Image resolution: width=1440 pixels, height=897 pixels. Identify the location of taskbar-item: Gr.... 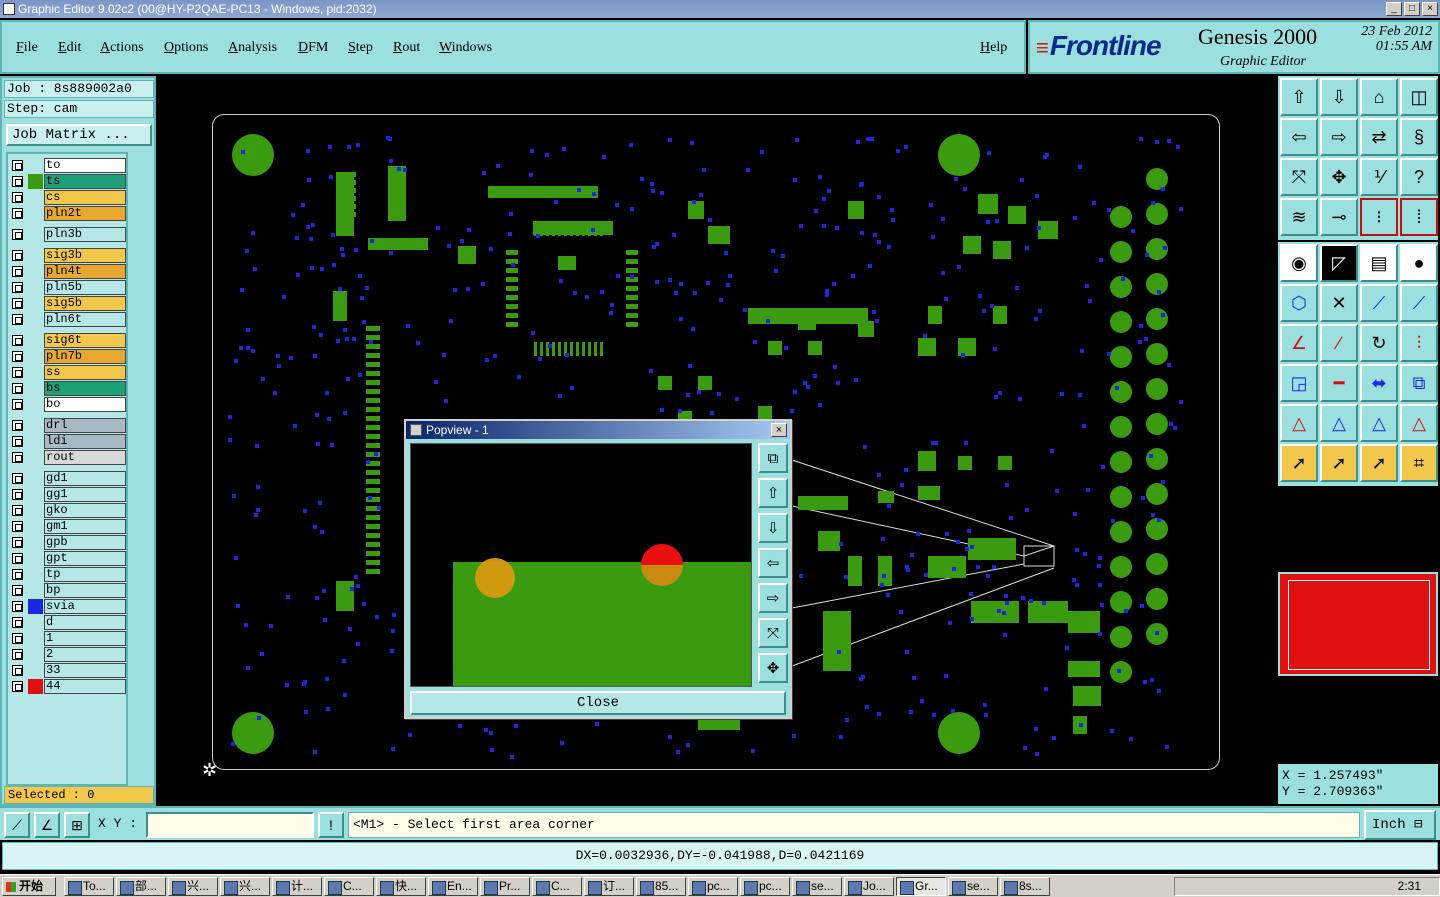
(921, 886).